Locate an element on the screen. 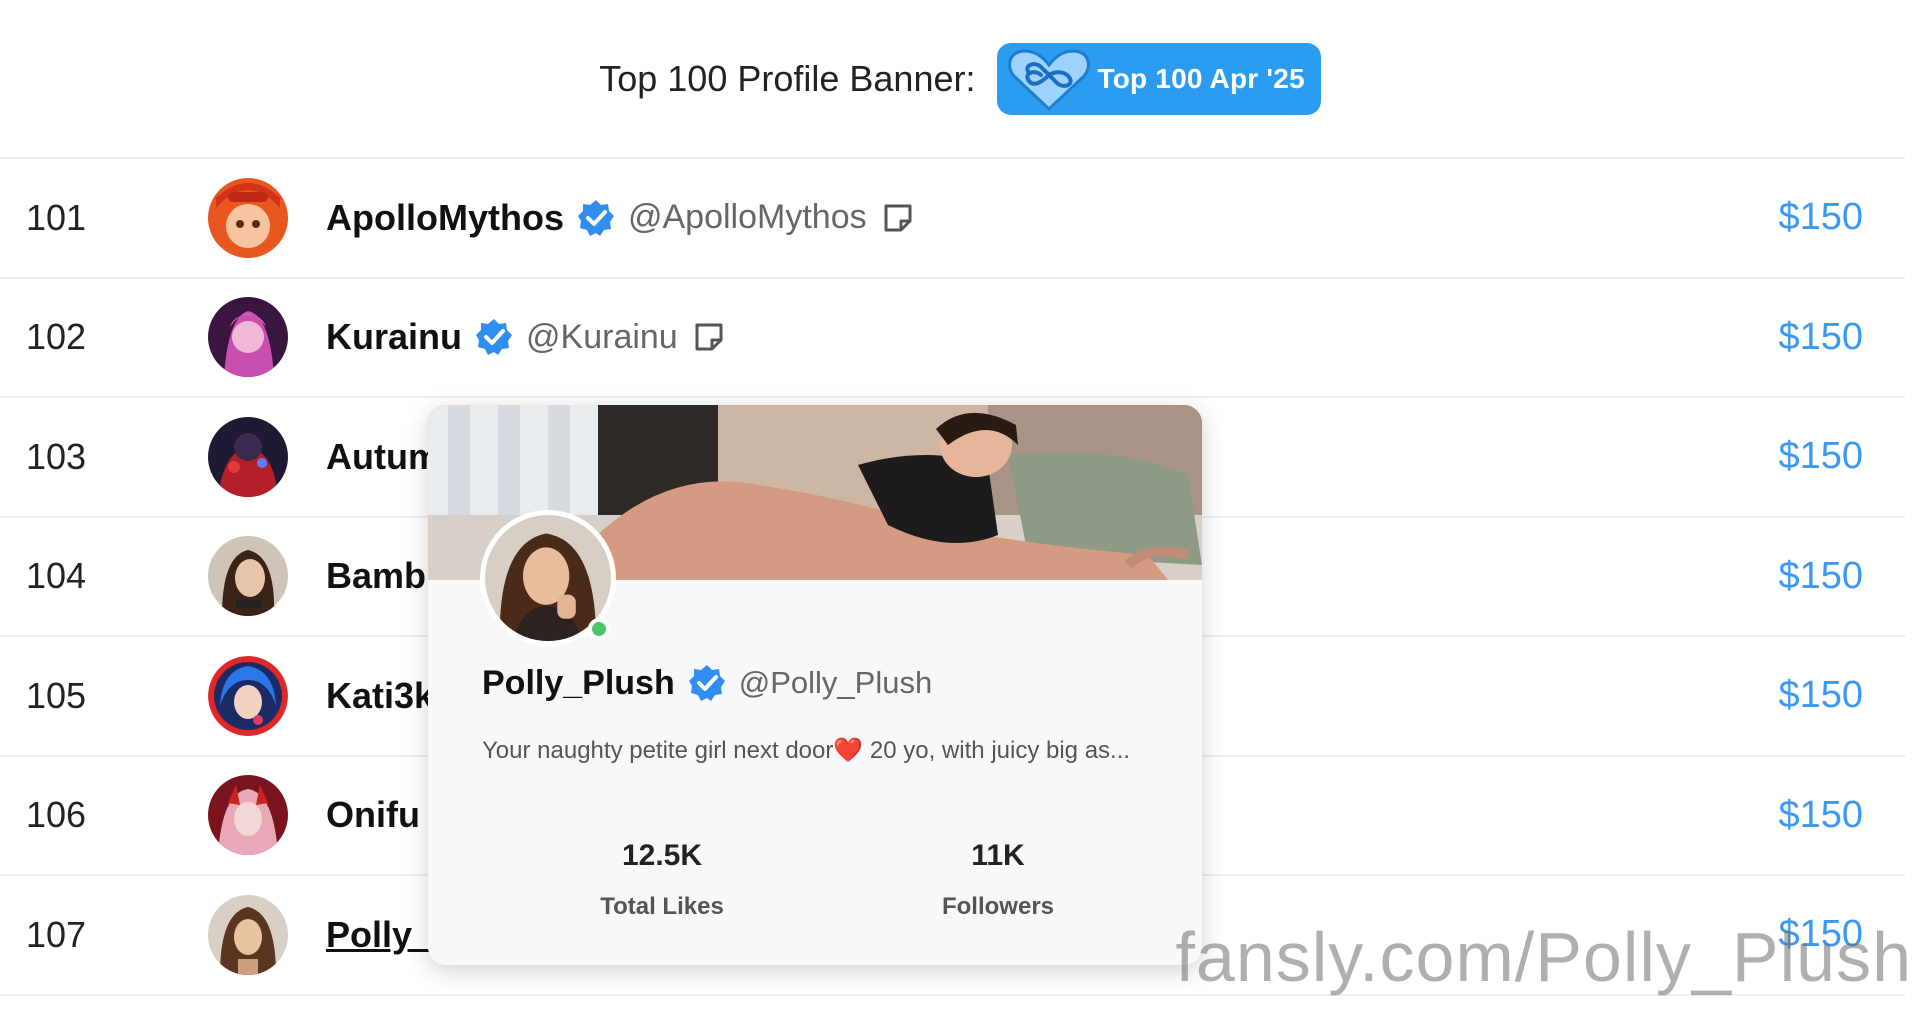  user-name-group: Kati3k is located at coordinates (380, 696).